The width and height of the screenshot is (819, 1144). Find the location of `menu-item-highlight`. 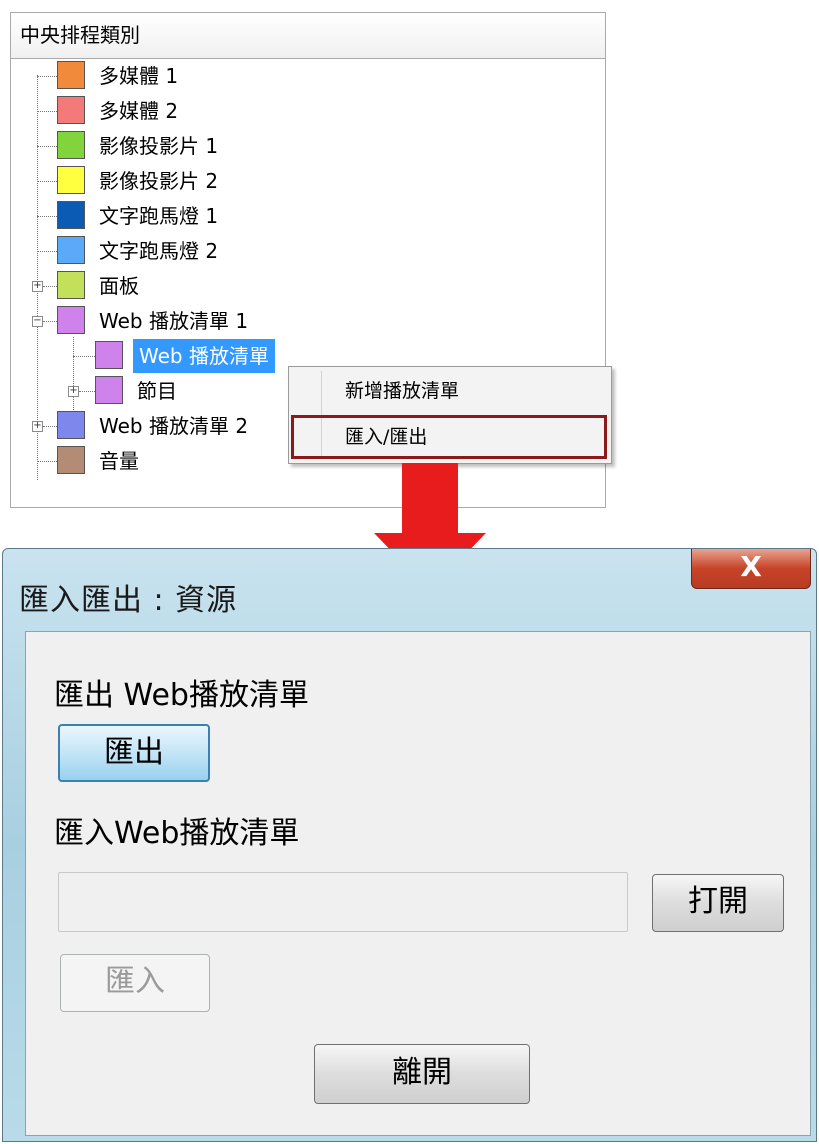

menu-item-highlight is located at coordinates (449, 437).